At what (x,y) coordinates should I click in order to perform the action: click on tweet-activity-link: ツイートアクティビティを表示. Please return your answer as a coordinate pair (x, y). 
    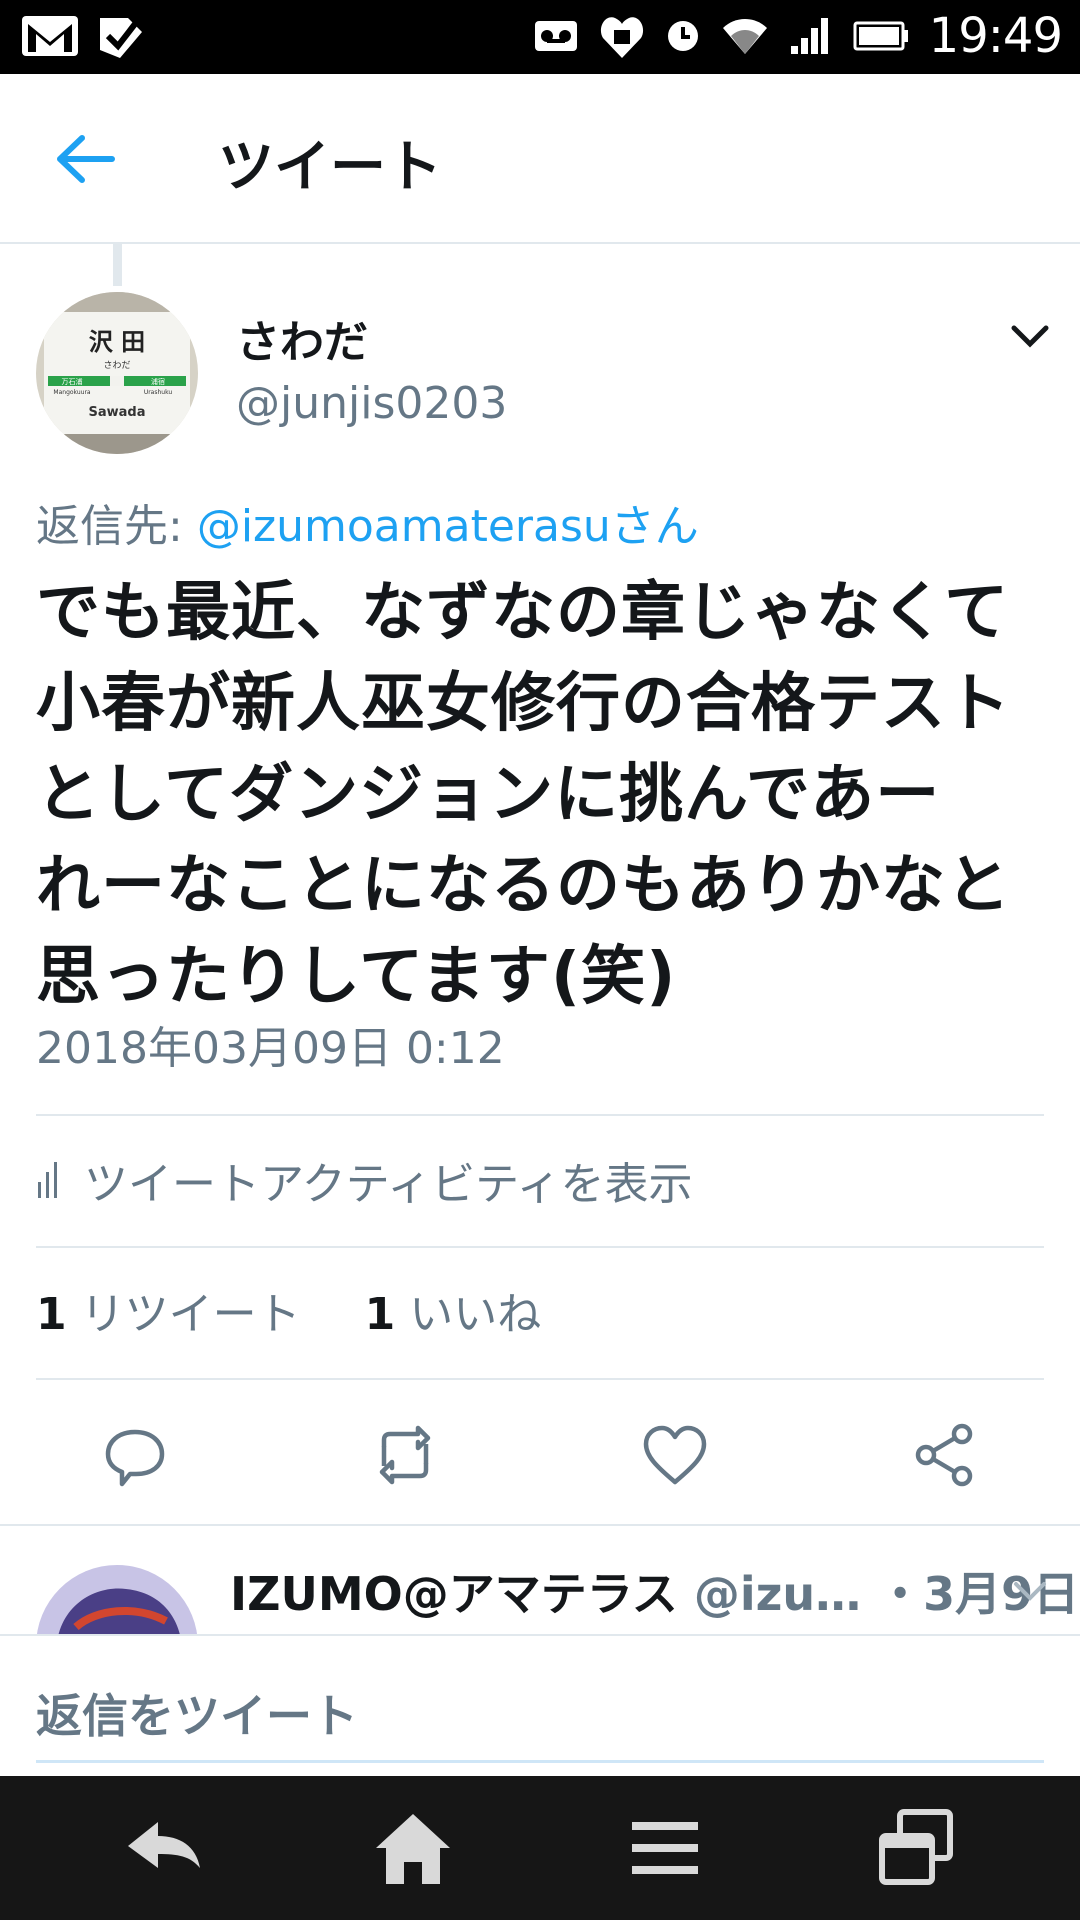
    Looking at the image, I should click on (364, 1180).